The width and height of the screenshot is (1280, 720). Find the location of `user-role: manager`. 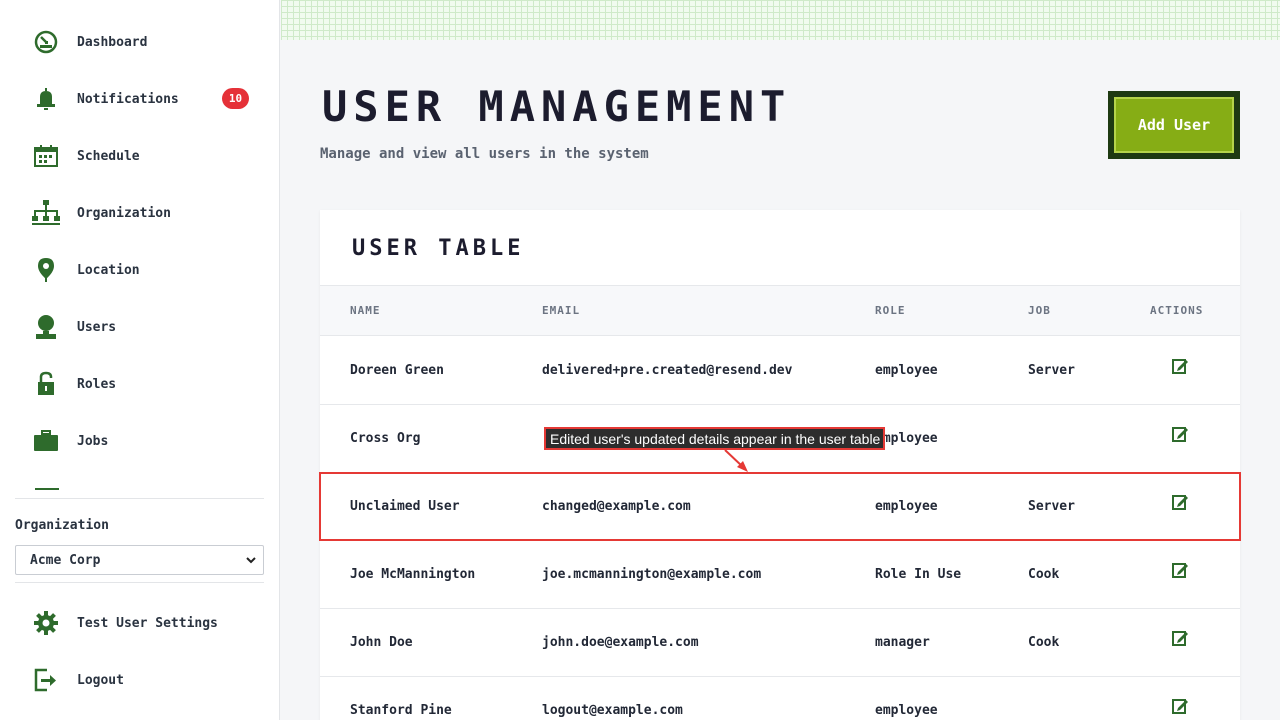

user-role: manager is located at coordinates (902, 642).